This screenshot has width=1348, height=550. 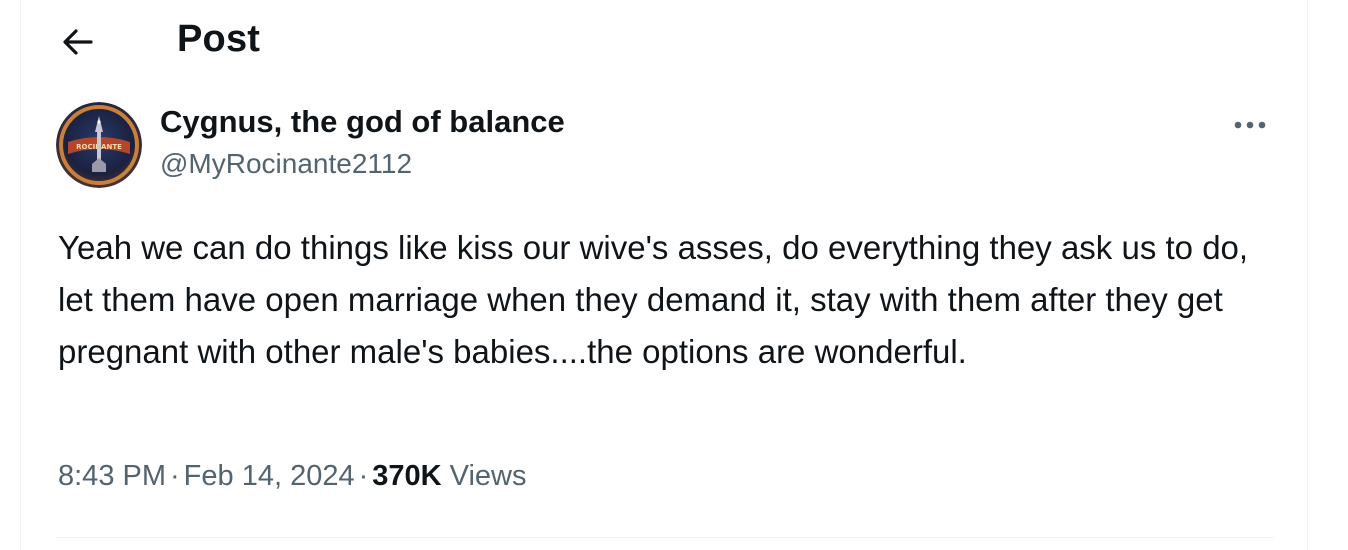 I want to click on back-button, so click(x=78, y=42).